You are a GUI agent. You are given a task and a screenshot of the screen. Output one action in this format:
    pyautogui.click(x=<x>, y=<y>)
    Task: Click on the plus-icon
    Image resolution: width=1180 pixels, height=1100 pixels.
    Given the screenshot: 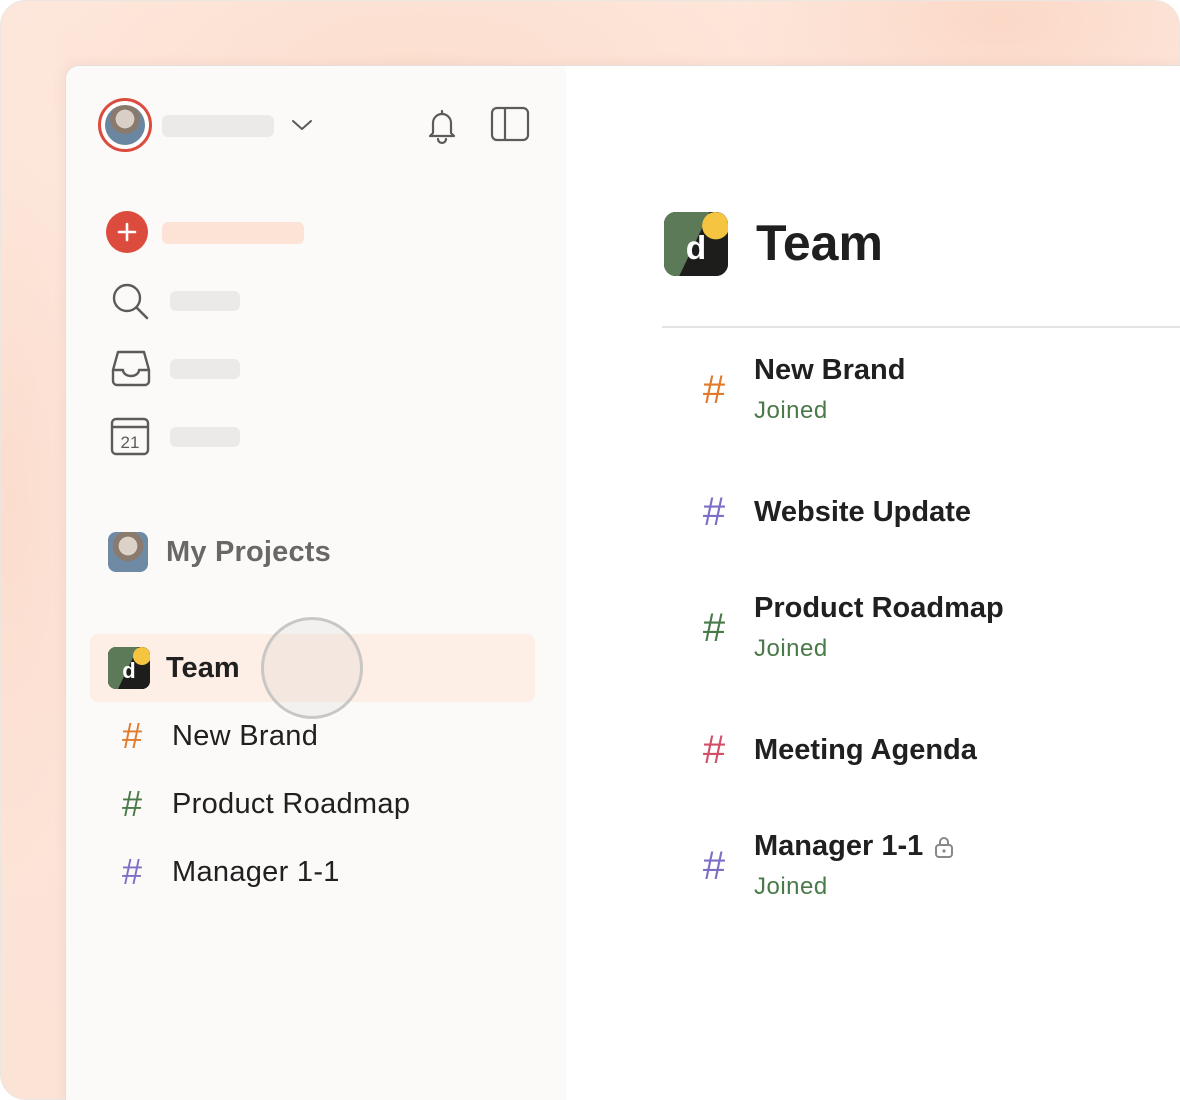 What is the action you would take?
    pyautogui.click(x=127, y=232)
    